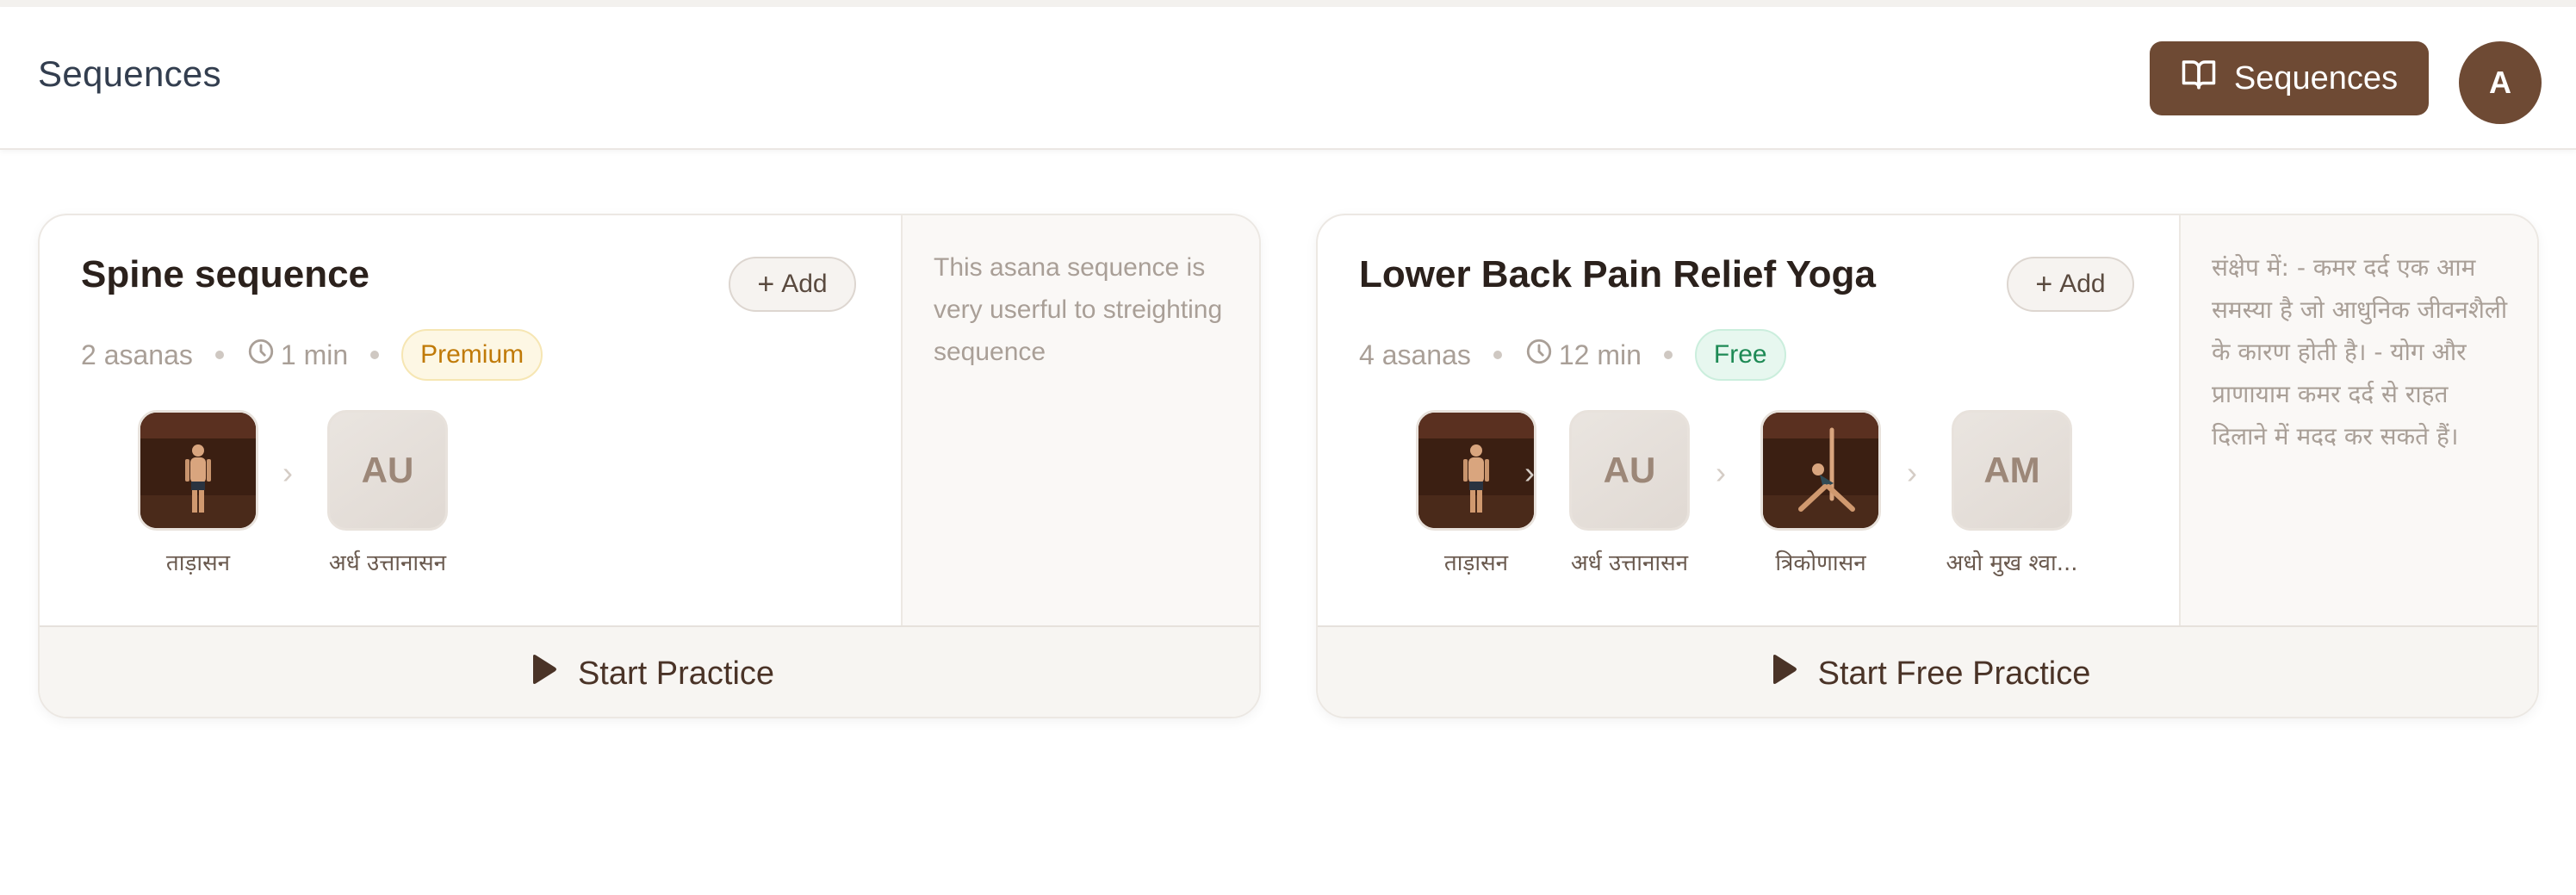 Image resolution: width=2576 pixels, height=895 pixels. What do you see at coordinates (2012, 470) in the screenshot?
I see `asana-thumbnail-initials: AM` at bounding box center [2012, 470].